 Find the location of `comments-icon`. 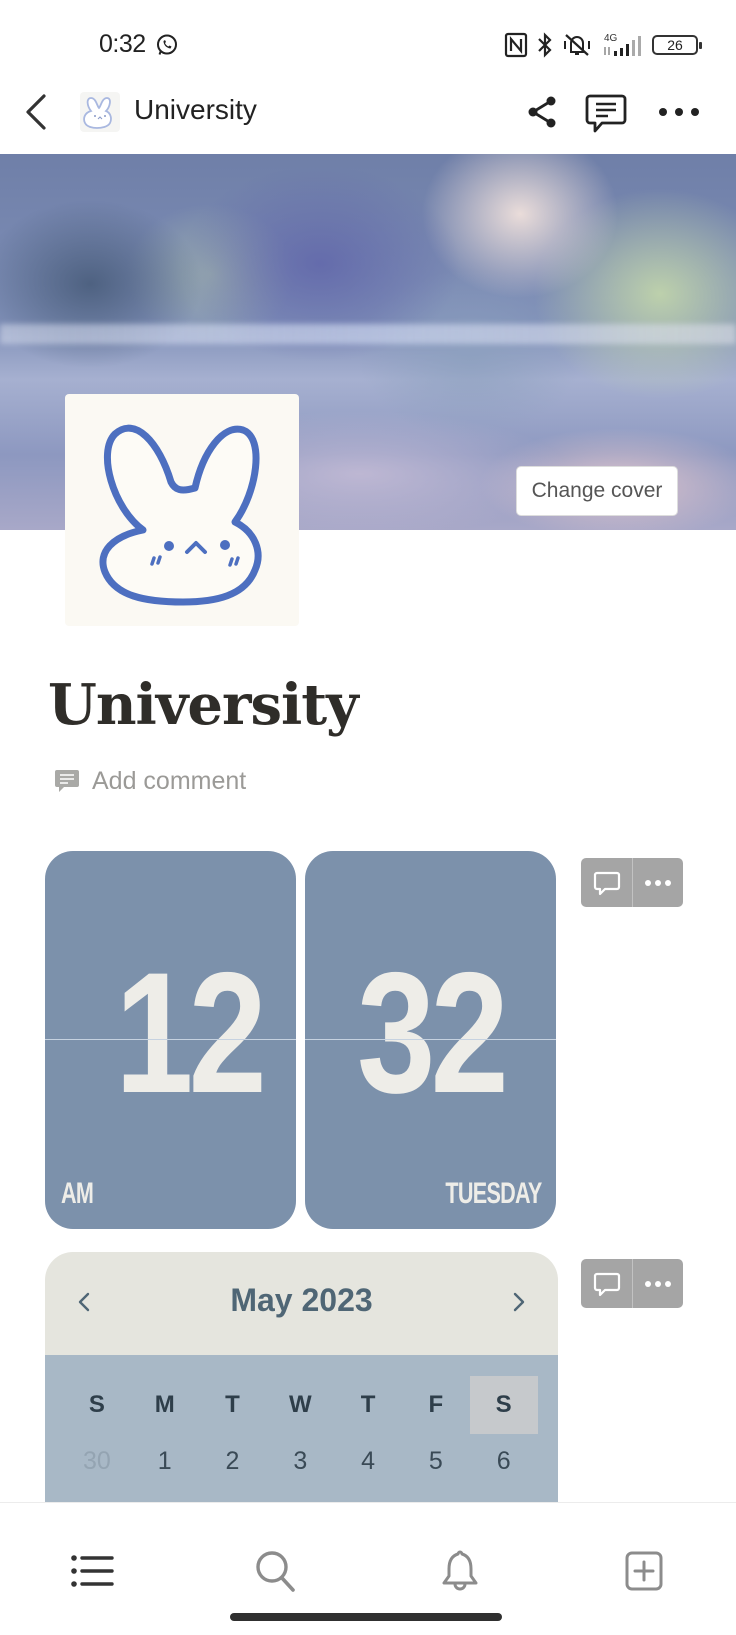

comments-icon is located at coordinates (606, 113).